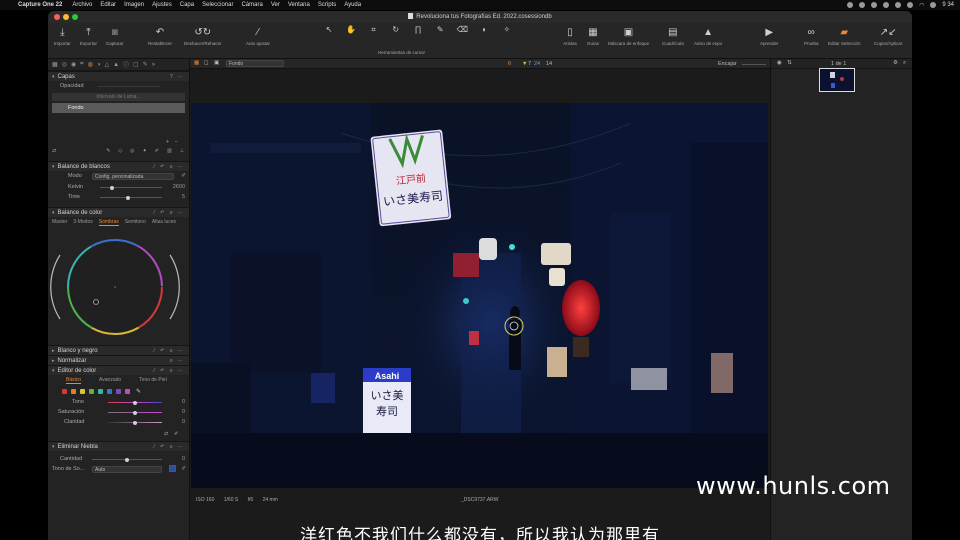  I want to click on ce-saturation-value: 0, so click(183, 412).